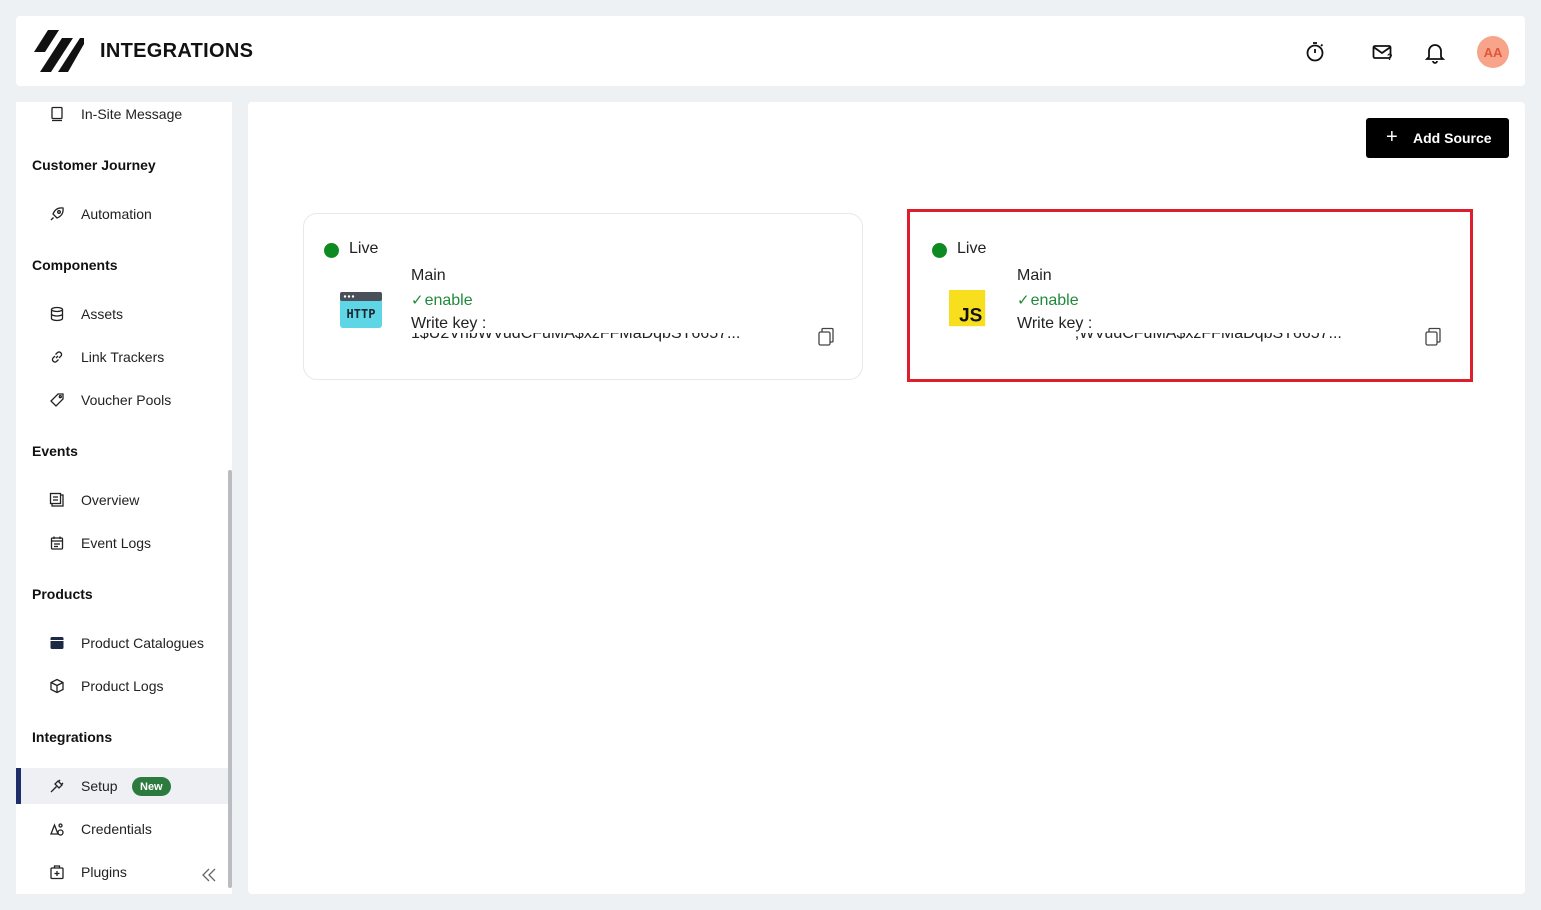 The image size is (1541, 910). I want to click on sidebar-item-product-logs: Product Logs, so click(122, 686).